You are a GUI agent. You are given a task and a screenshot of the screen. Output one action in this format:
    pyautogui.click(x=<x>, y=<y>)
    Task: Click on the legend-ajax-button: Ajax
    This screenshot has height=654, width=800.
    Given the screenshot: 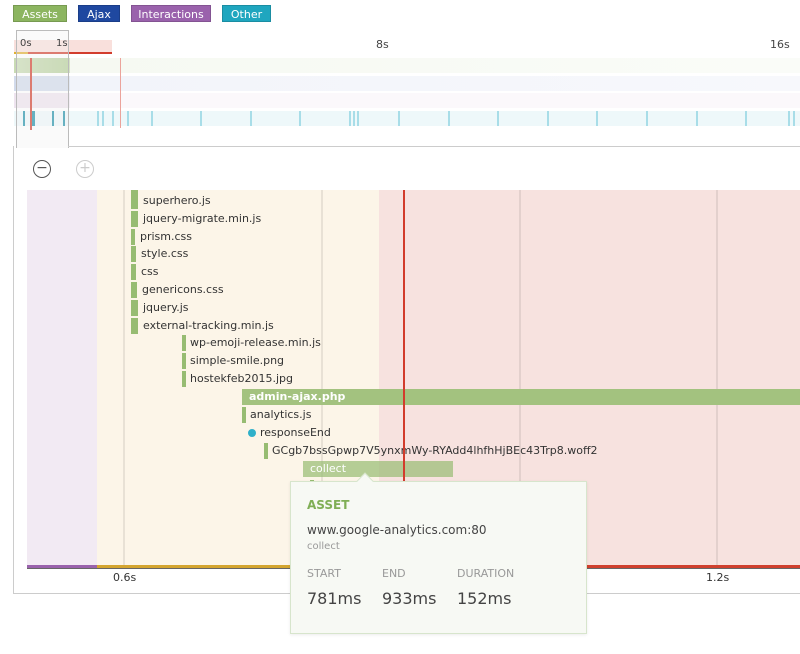 What is the action you would take?
    pyautogui.click(x=99, y=13)
    